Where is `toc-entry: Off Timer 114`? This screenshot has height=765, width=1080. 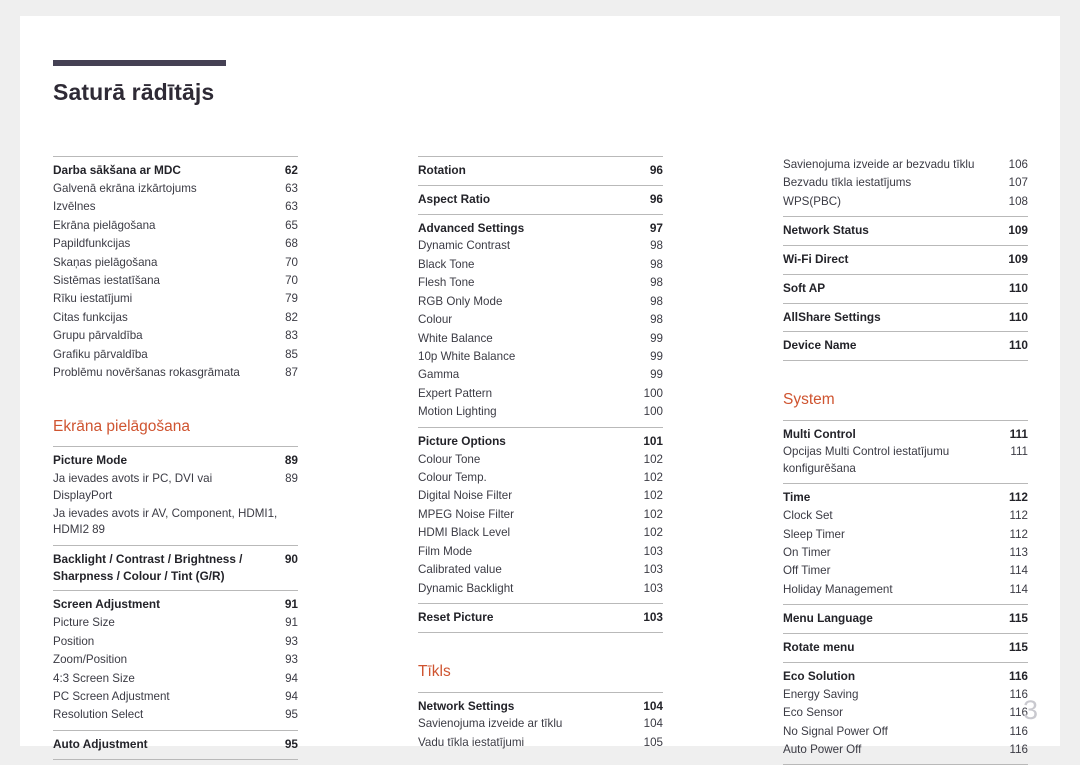
toc-entry: Off Timer 114 is located at coordinates (905, 571).